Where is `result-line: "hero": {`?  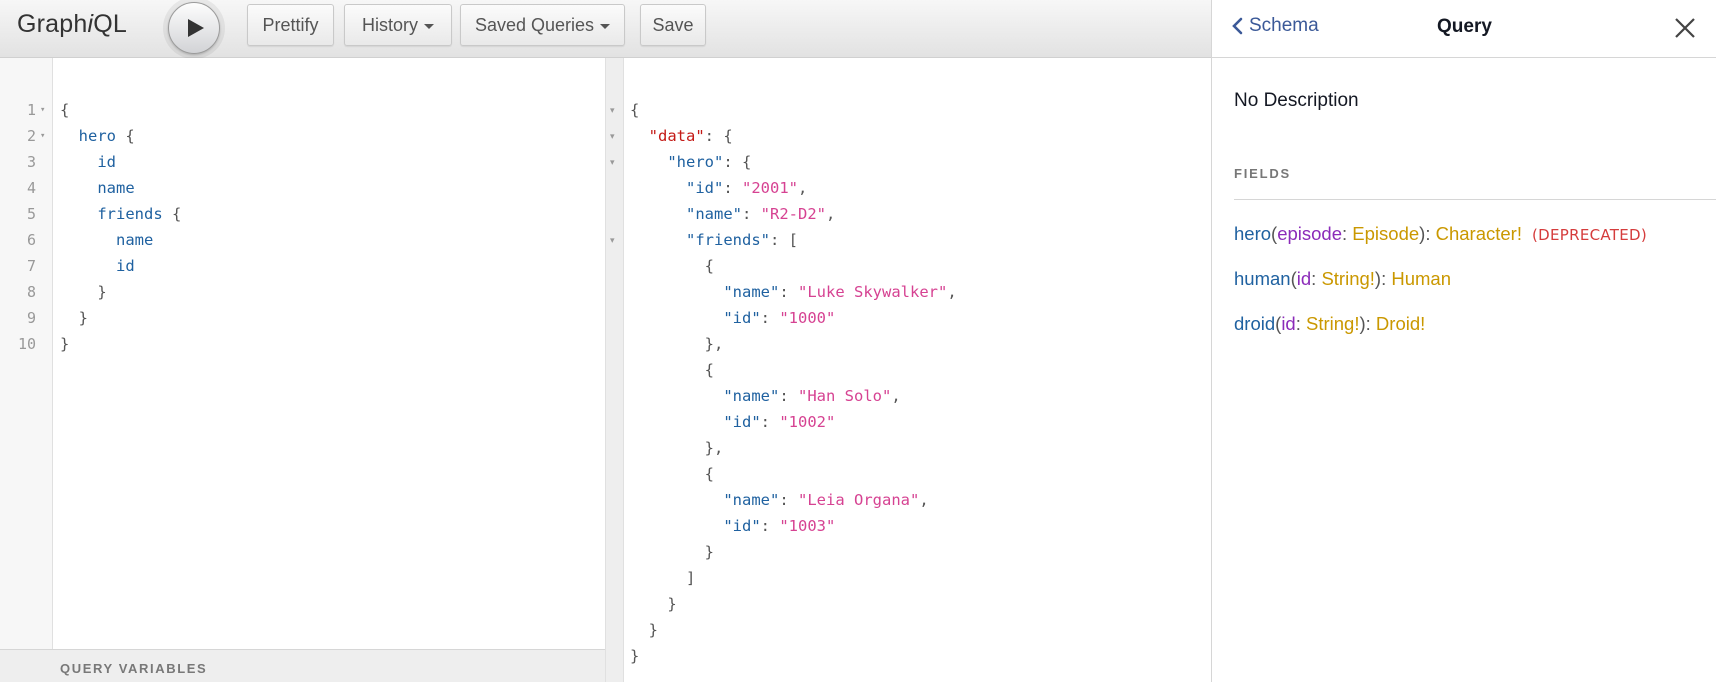 result-line: "hero": { is located at coordinates (690, 162).